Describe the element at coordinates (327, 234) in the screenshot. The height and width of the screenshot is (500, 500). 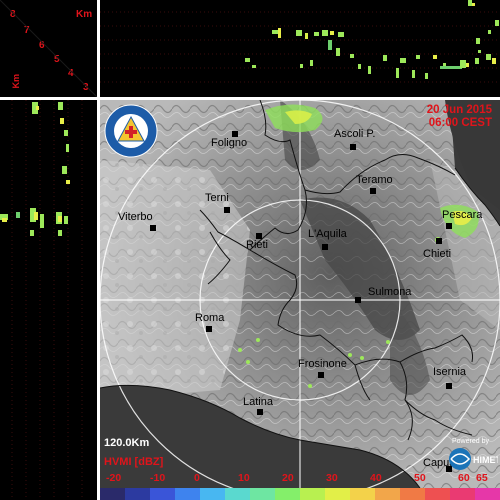
I see `city-label-laquila: L'Aquila` at that location.